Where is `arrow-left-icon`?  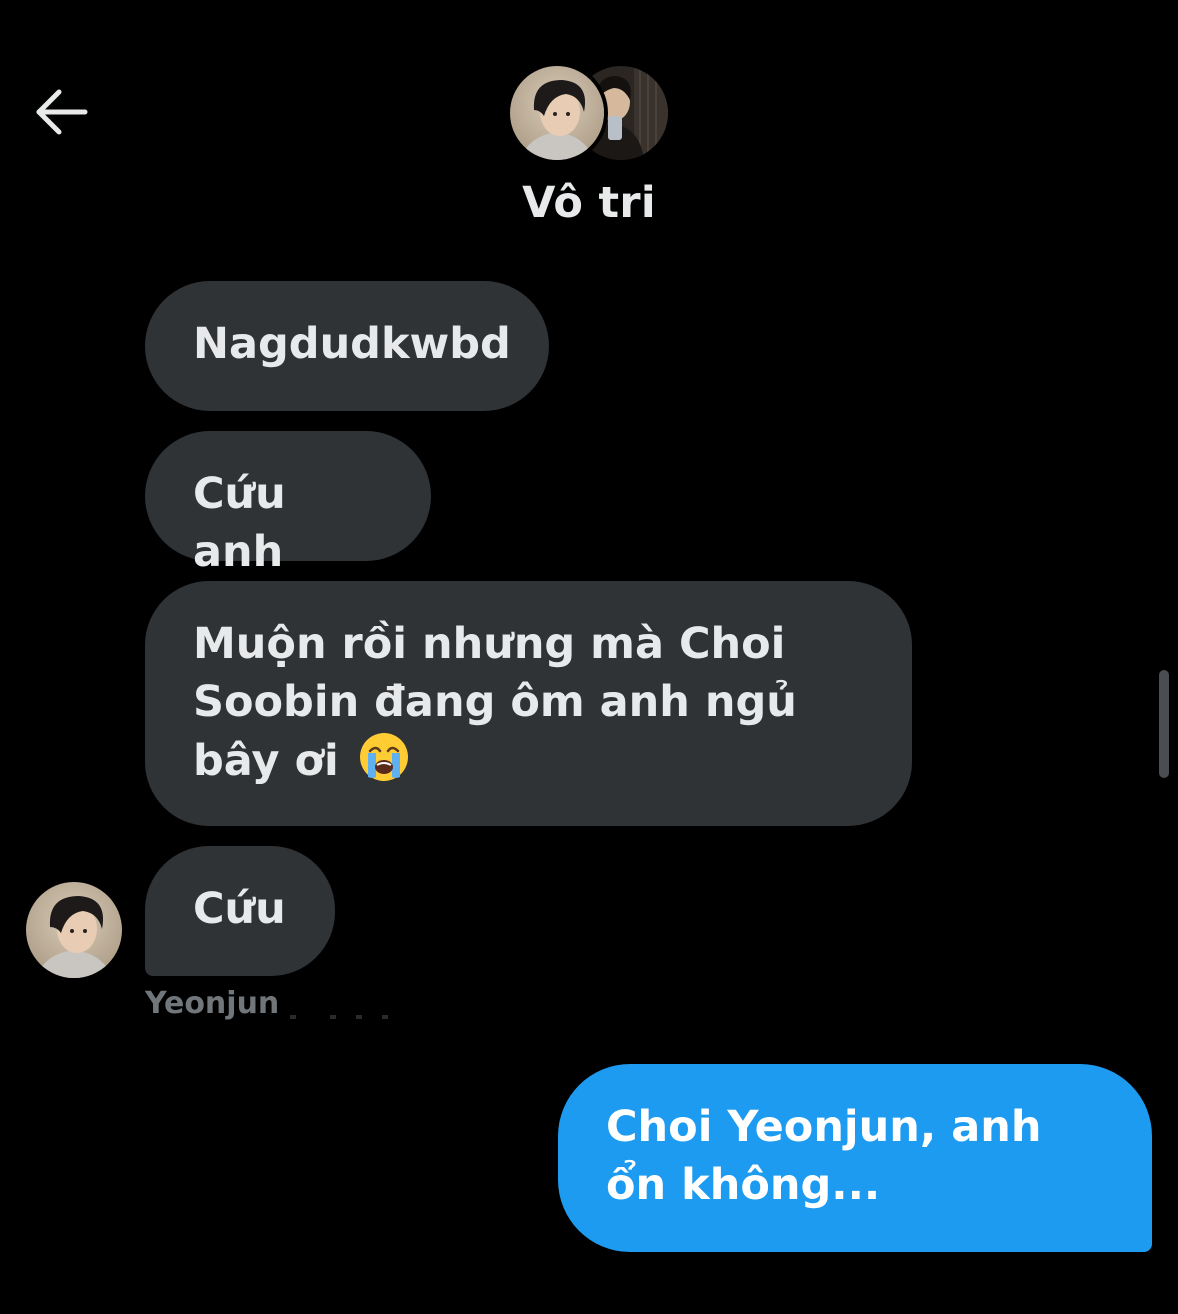 arrow-left-icon is located at coordinates (62, 112).